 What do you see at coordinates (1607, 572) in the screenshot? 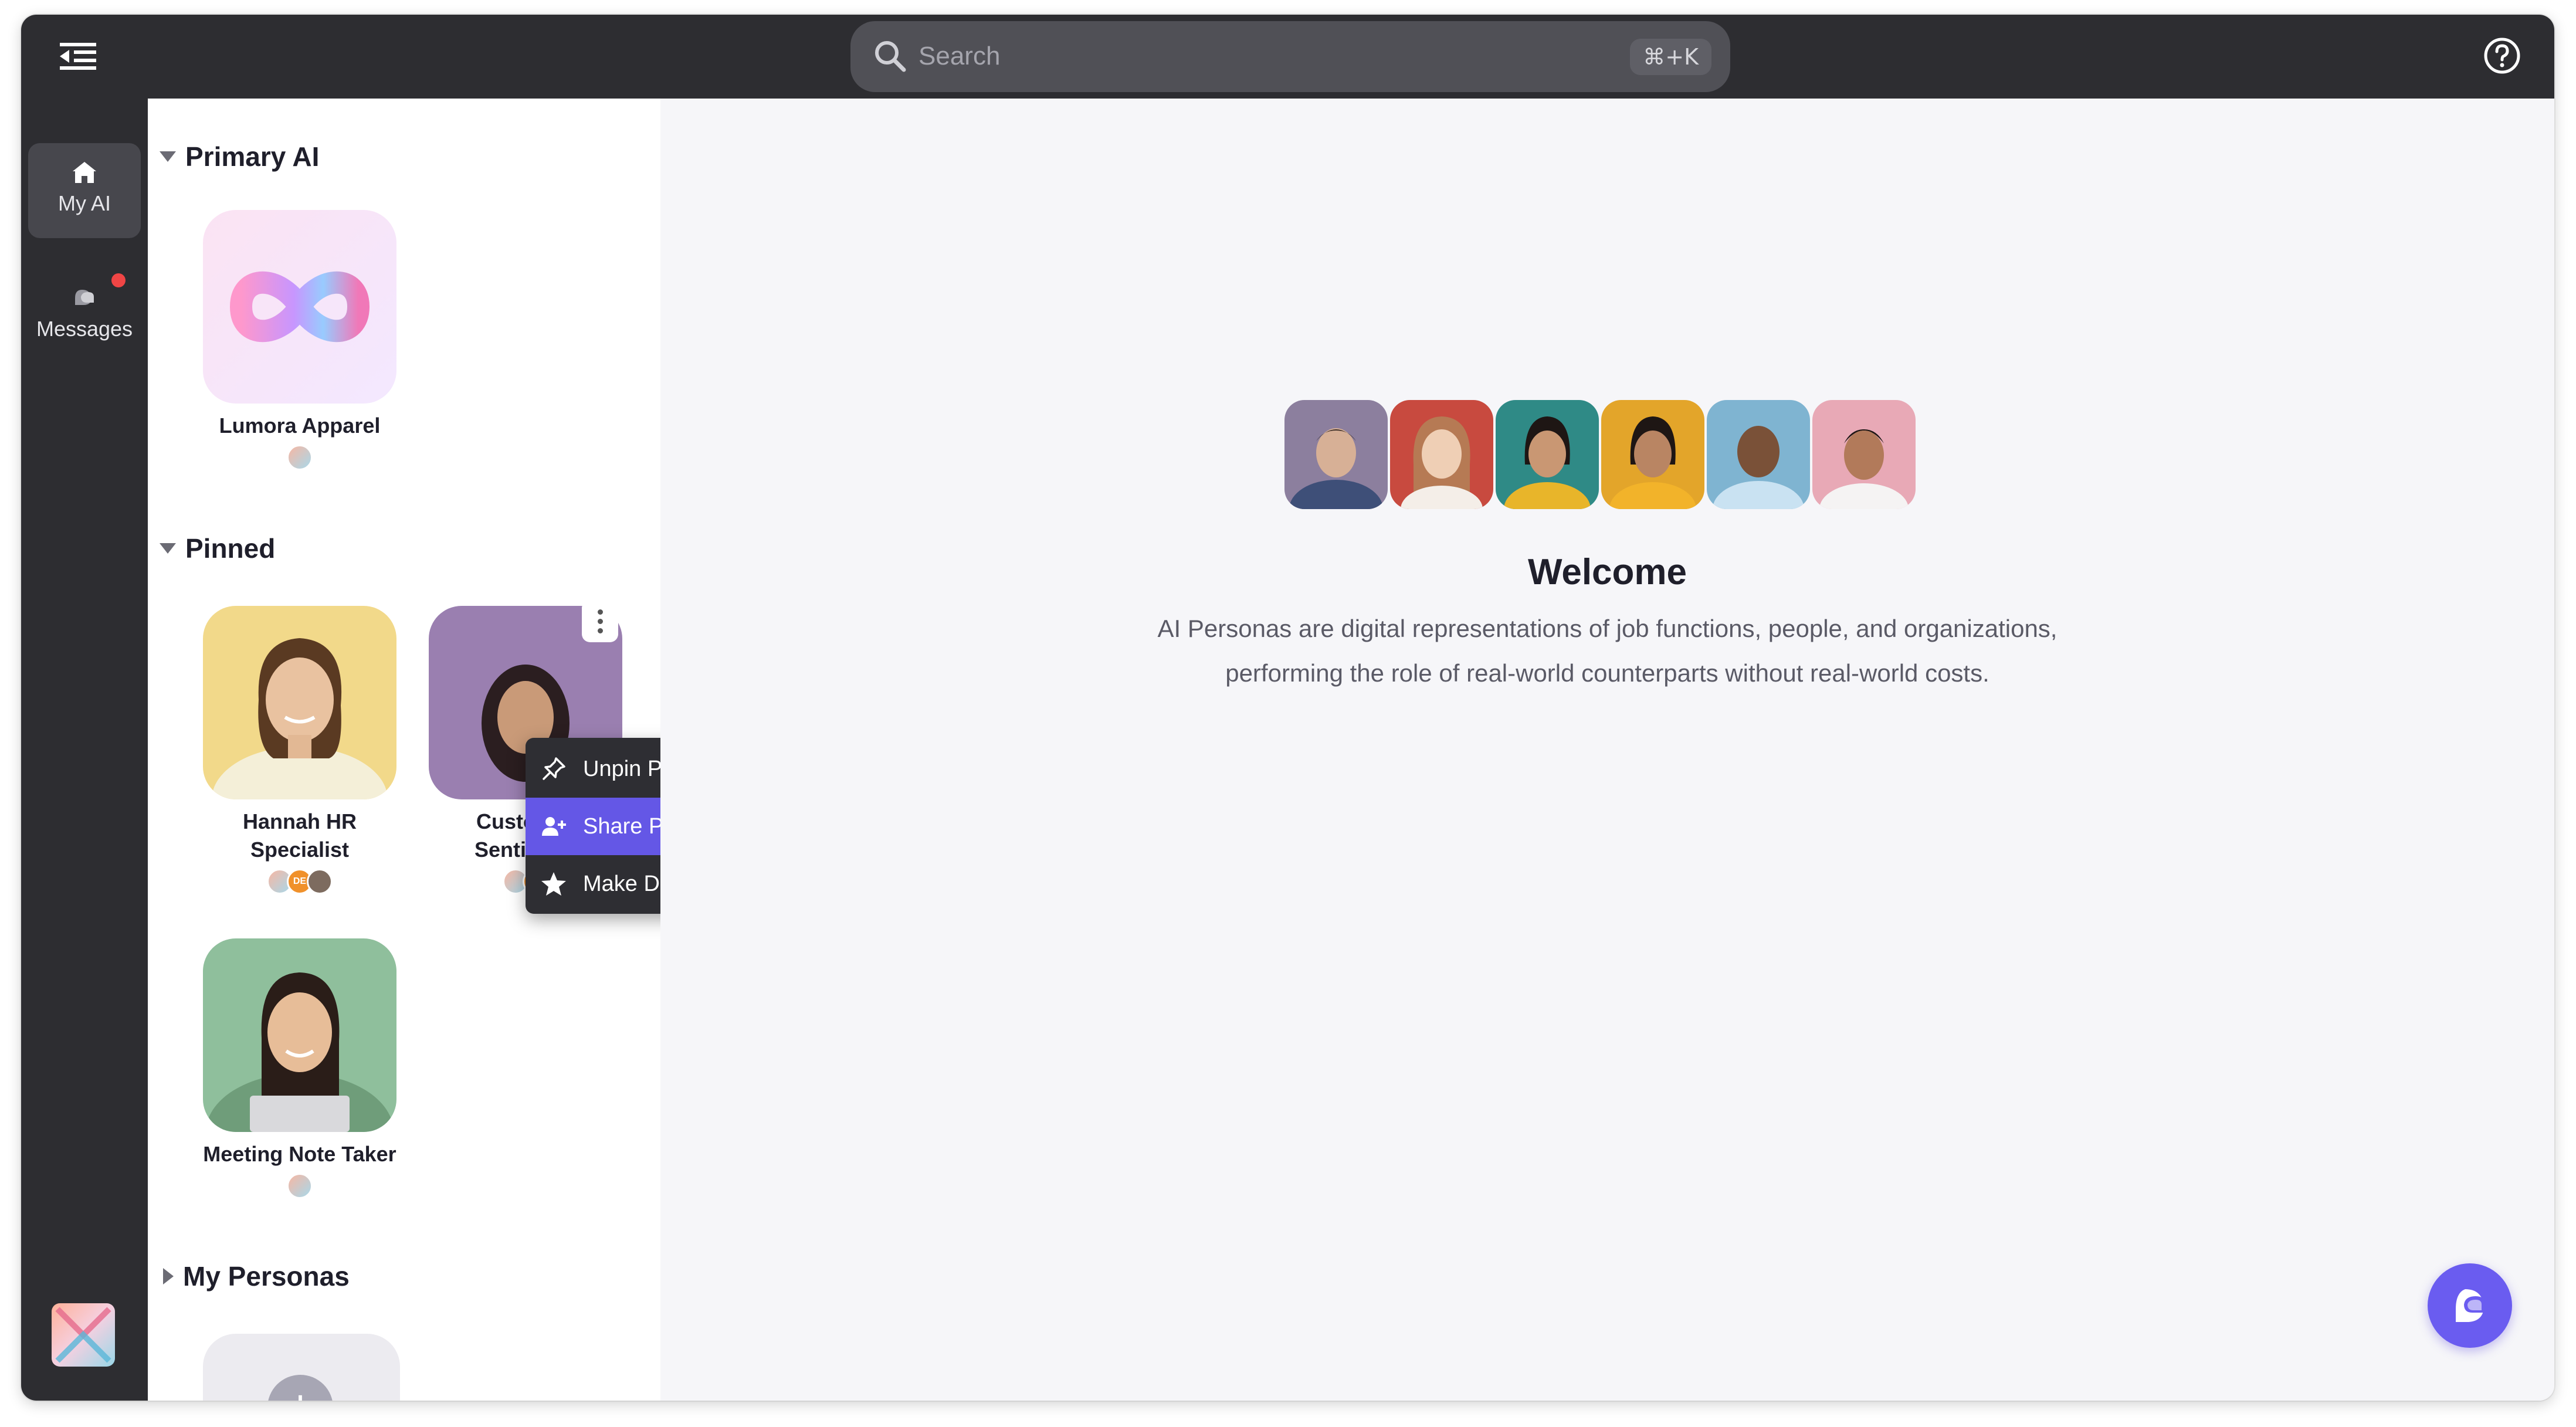
I see `welcome-title: Welcome` at bounding box center [1607, 572].